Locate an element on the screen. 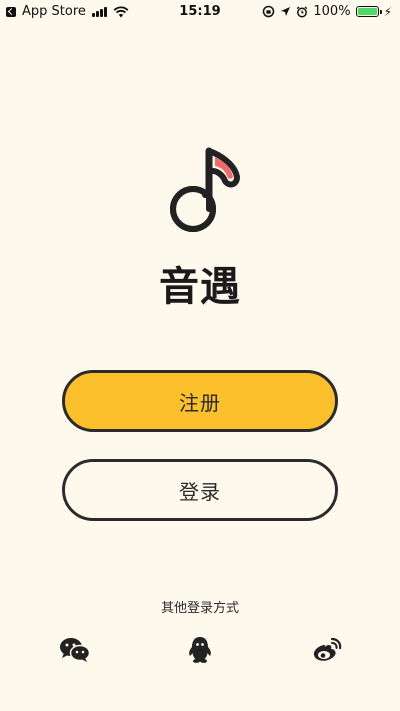  music-note-icon is located at coordinates (205, 189).